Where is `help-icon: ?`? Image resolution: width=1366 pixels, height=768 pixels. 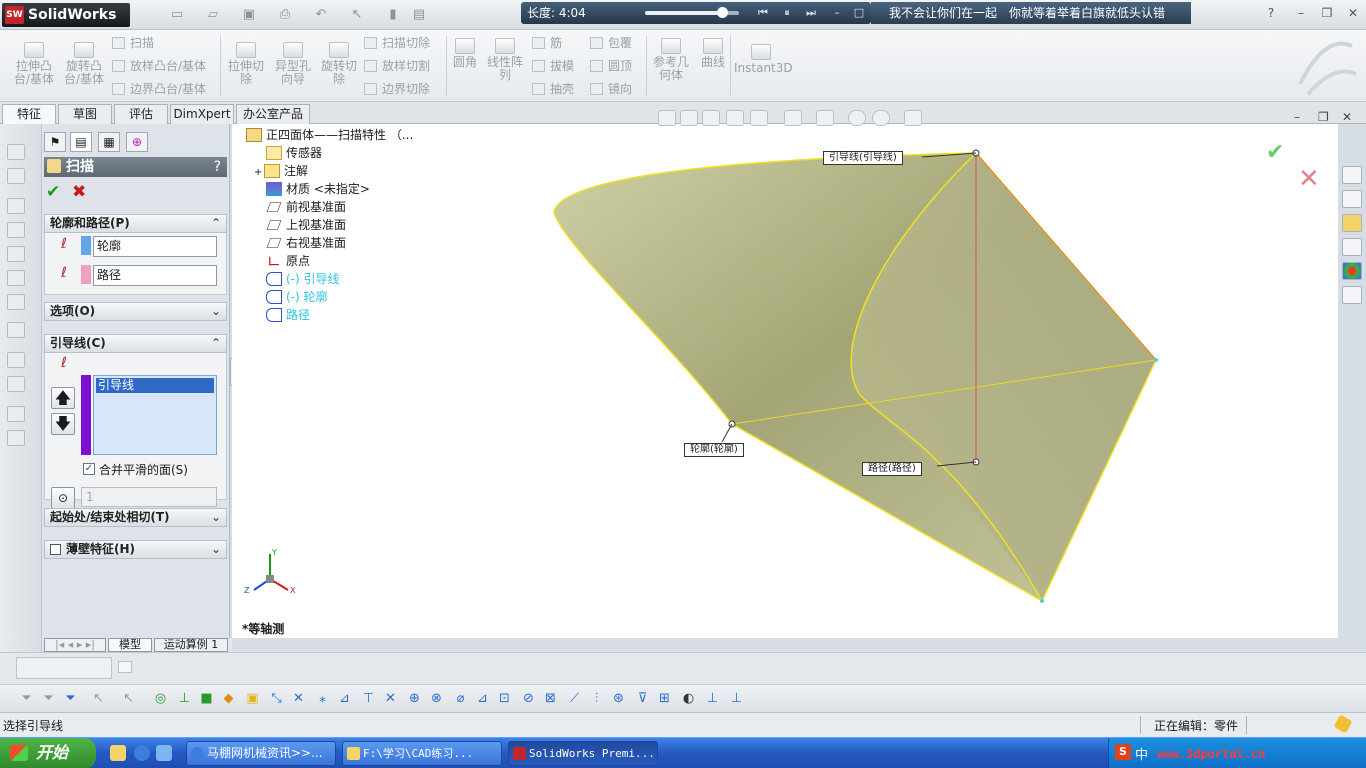 help-icon: ? is located at coordinates (1271, 14).